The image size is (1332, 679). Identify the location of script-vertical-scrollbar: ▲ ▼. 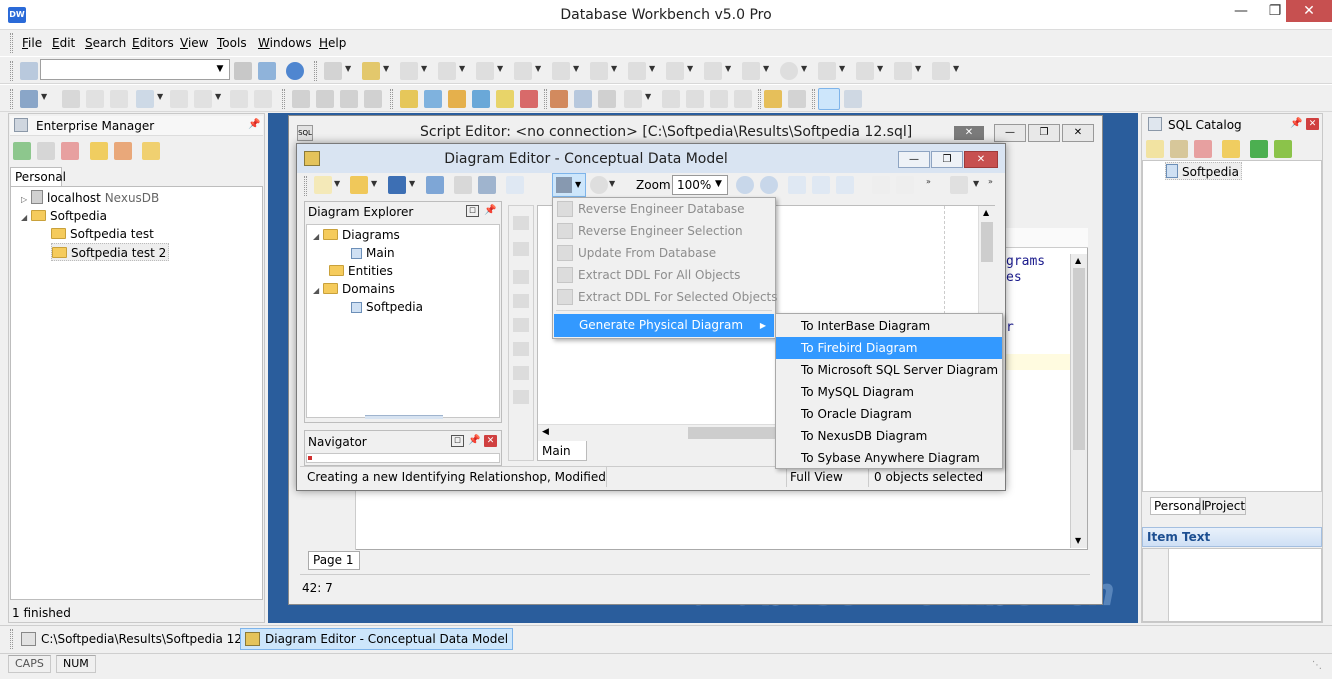
(1078, 401).